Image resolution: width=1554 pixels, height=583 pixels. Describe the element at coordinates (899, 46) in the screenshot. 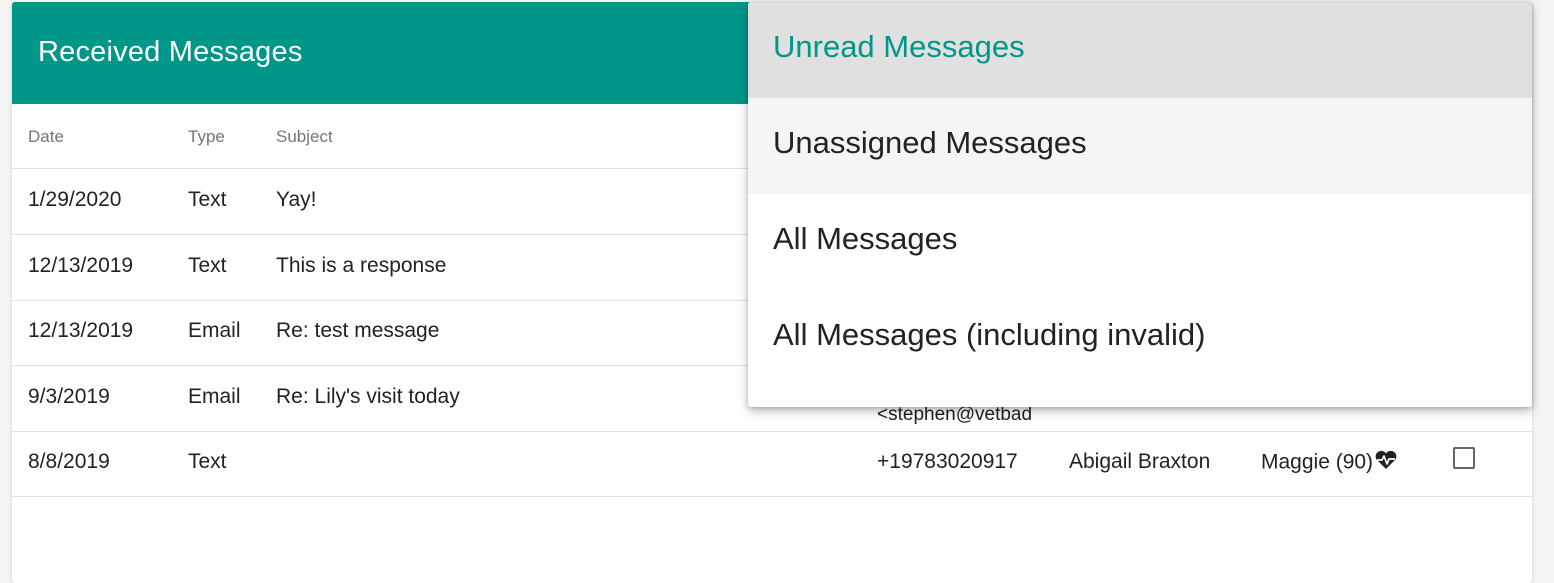

I see `menu-item-label: Unread Messages` at that location.